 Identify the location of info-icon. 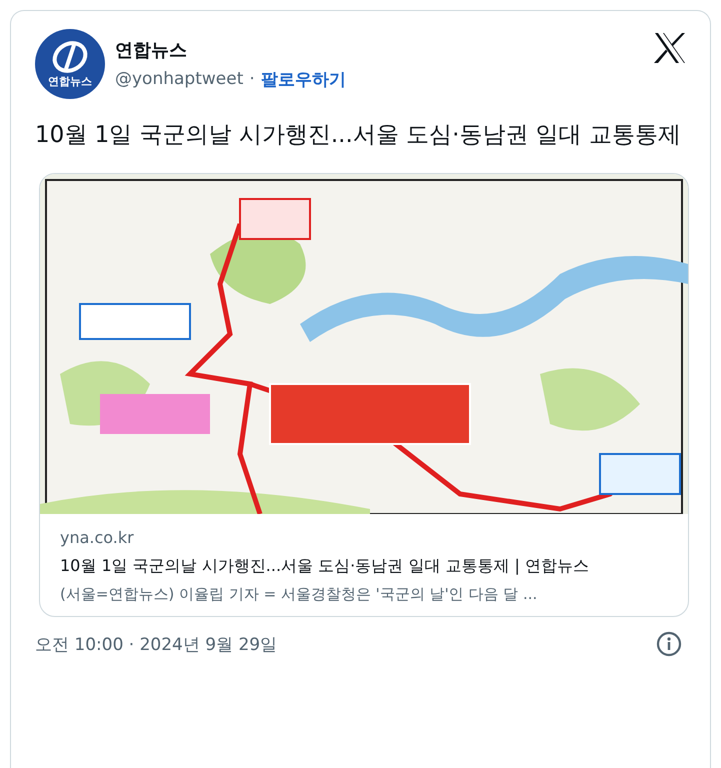
(669, 644).